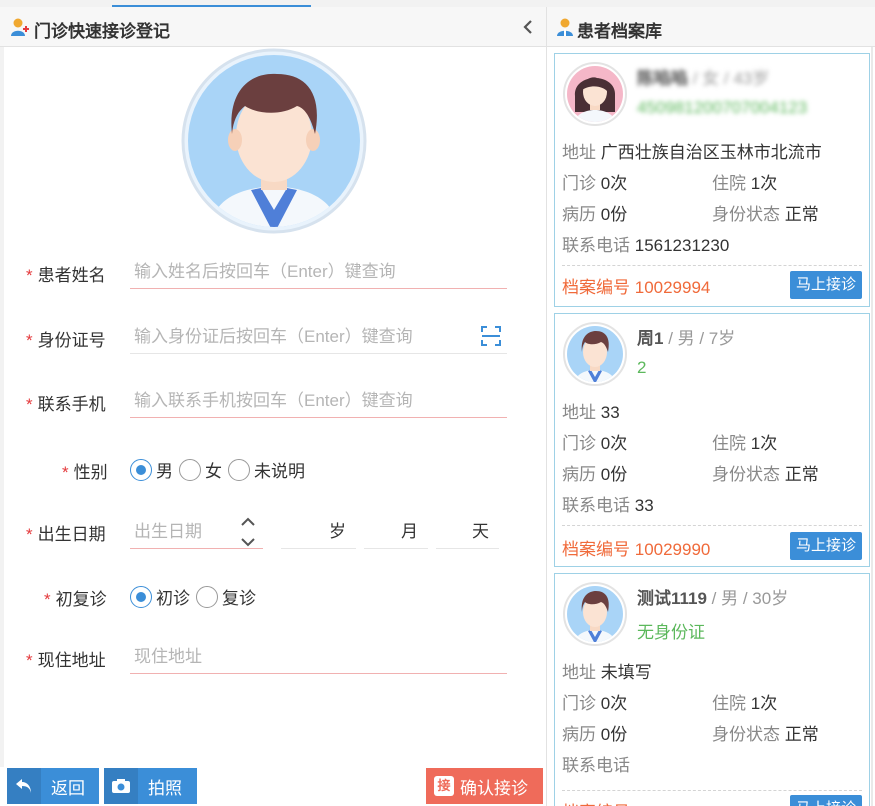 The image size is (875, 806). I want to click on add-user-icon, so click(20, 27).